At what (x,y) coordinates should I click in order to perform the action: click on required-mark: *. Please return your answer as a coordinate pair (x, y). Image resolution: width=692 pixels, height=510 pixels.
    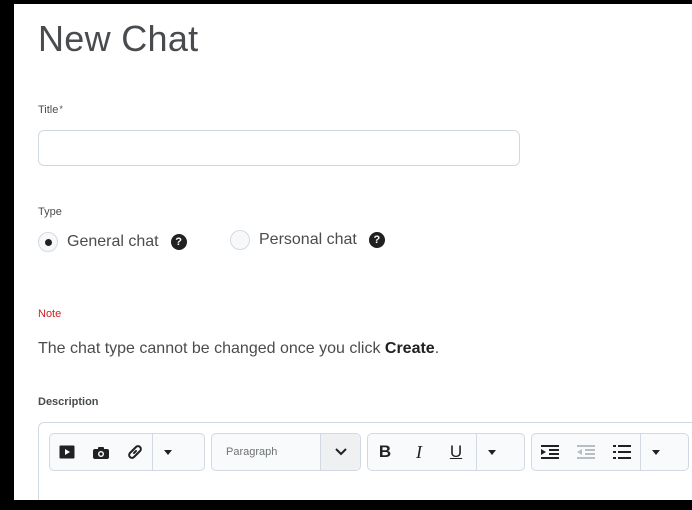
    Looking at the image, I should click on (61, 109).